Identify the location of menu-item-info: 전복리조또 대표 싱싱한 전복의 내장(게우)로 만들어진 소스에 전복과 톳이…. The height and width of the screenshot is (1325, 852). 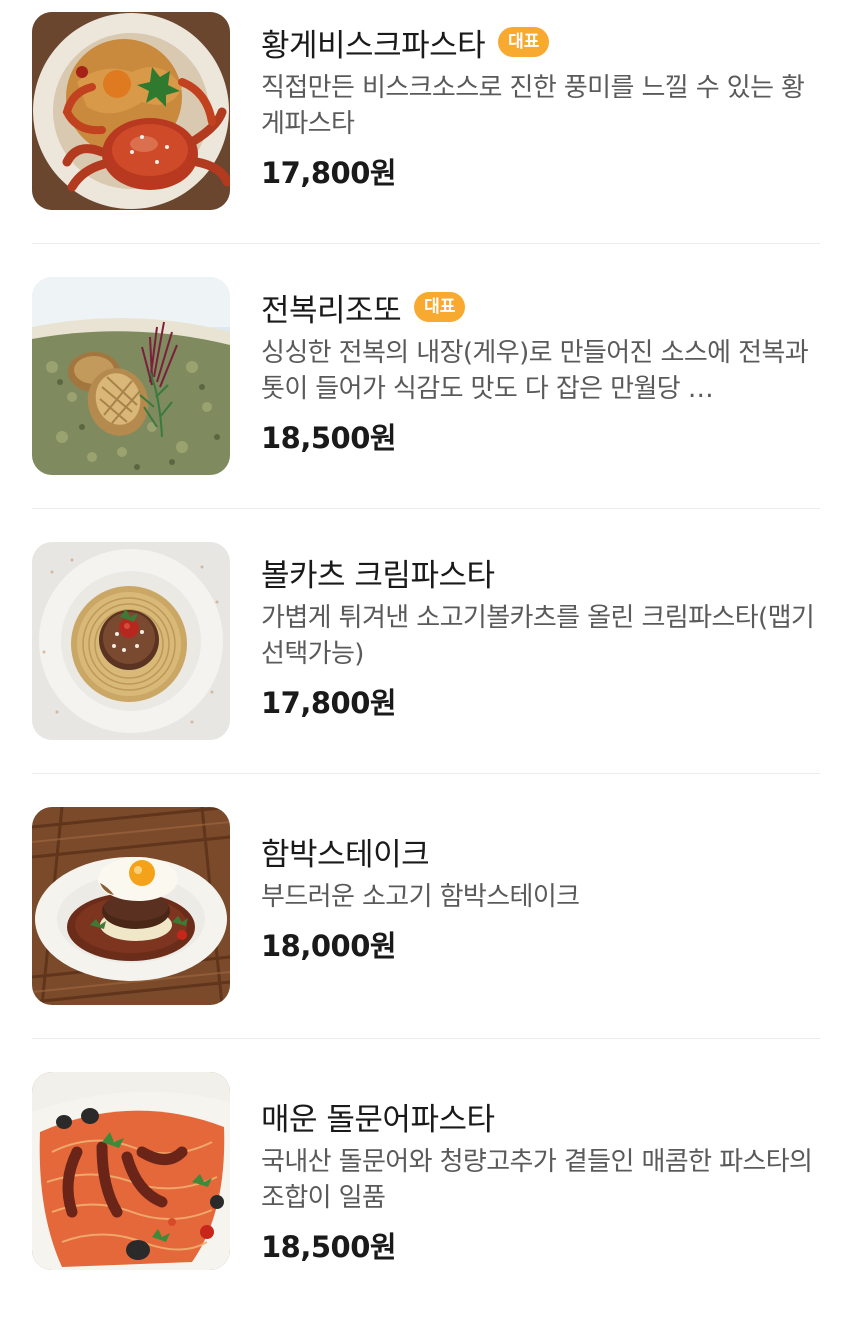
(540, 371).